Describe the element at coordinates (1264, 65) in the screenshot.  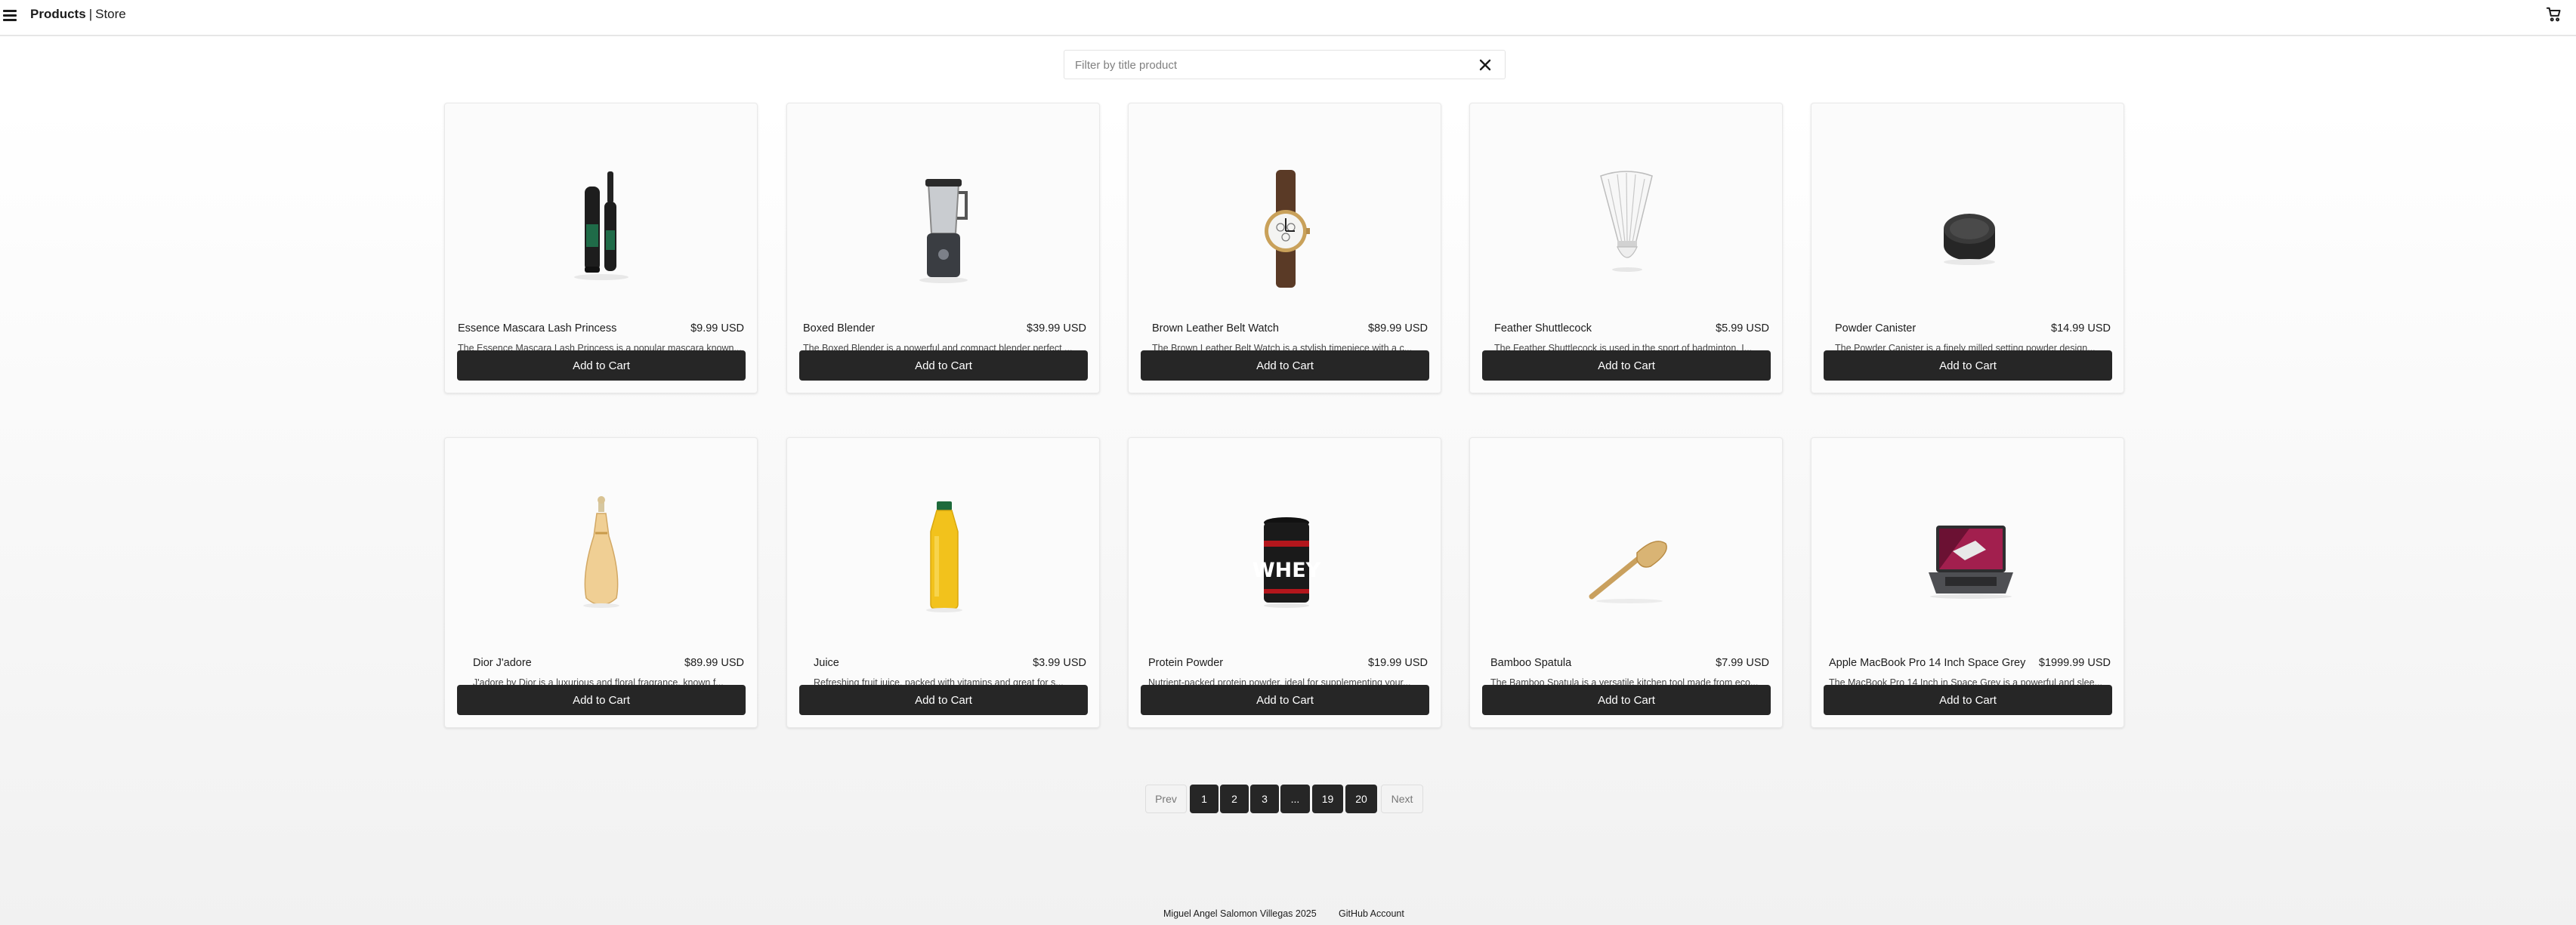
I see `search-input` at that location.